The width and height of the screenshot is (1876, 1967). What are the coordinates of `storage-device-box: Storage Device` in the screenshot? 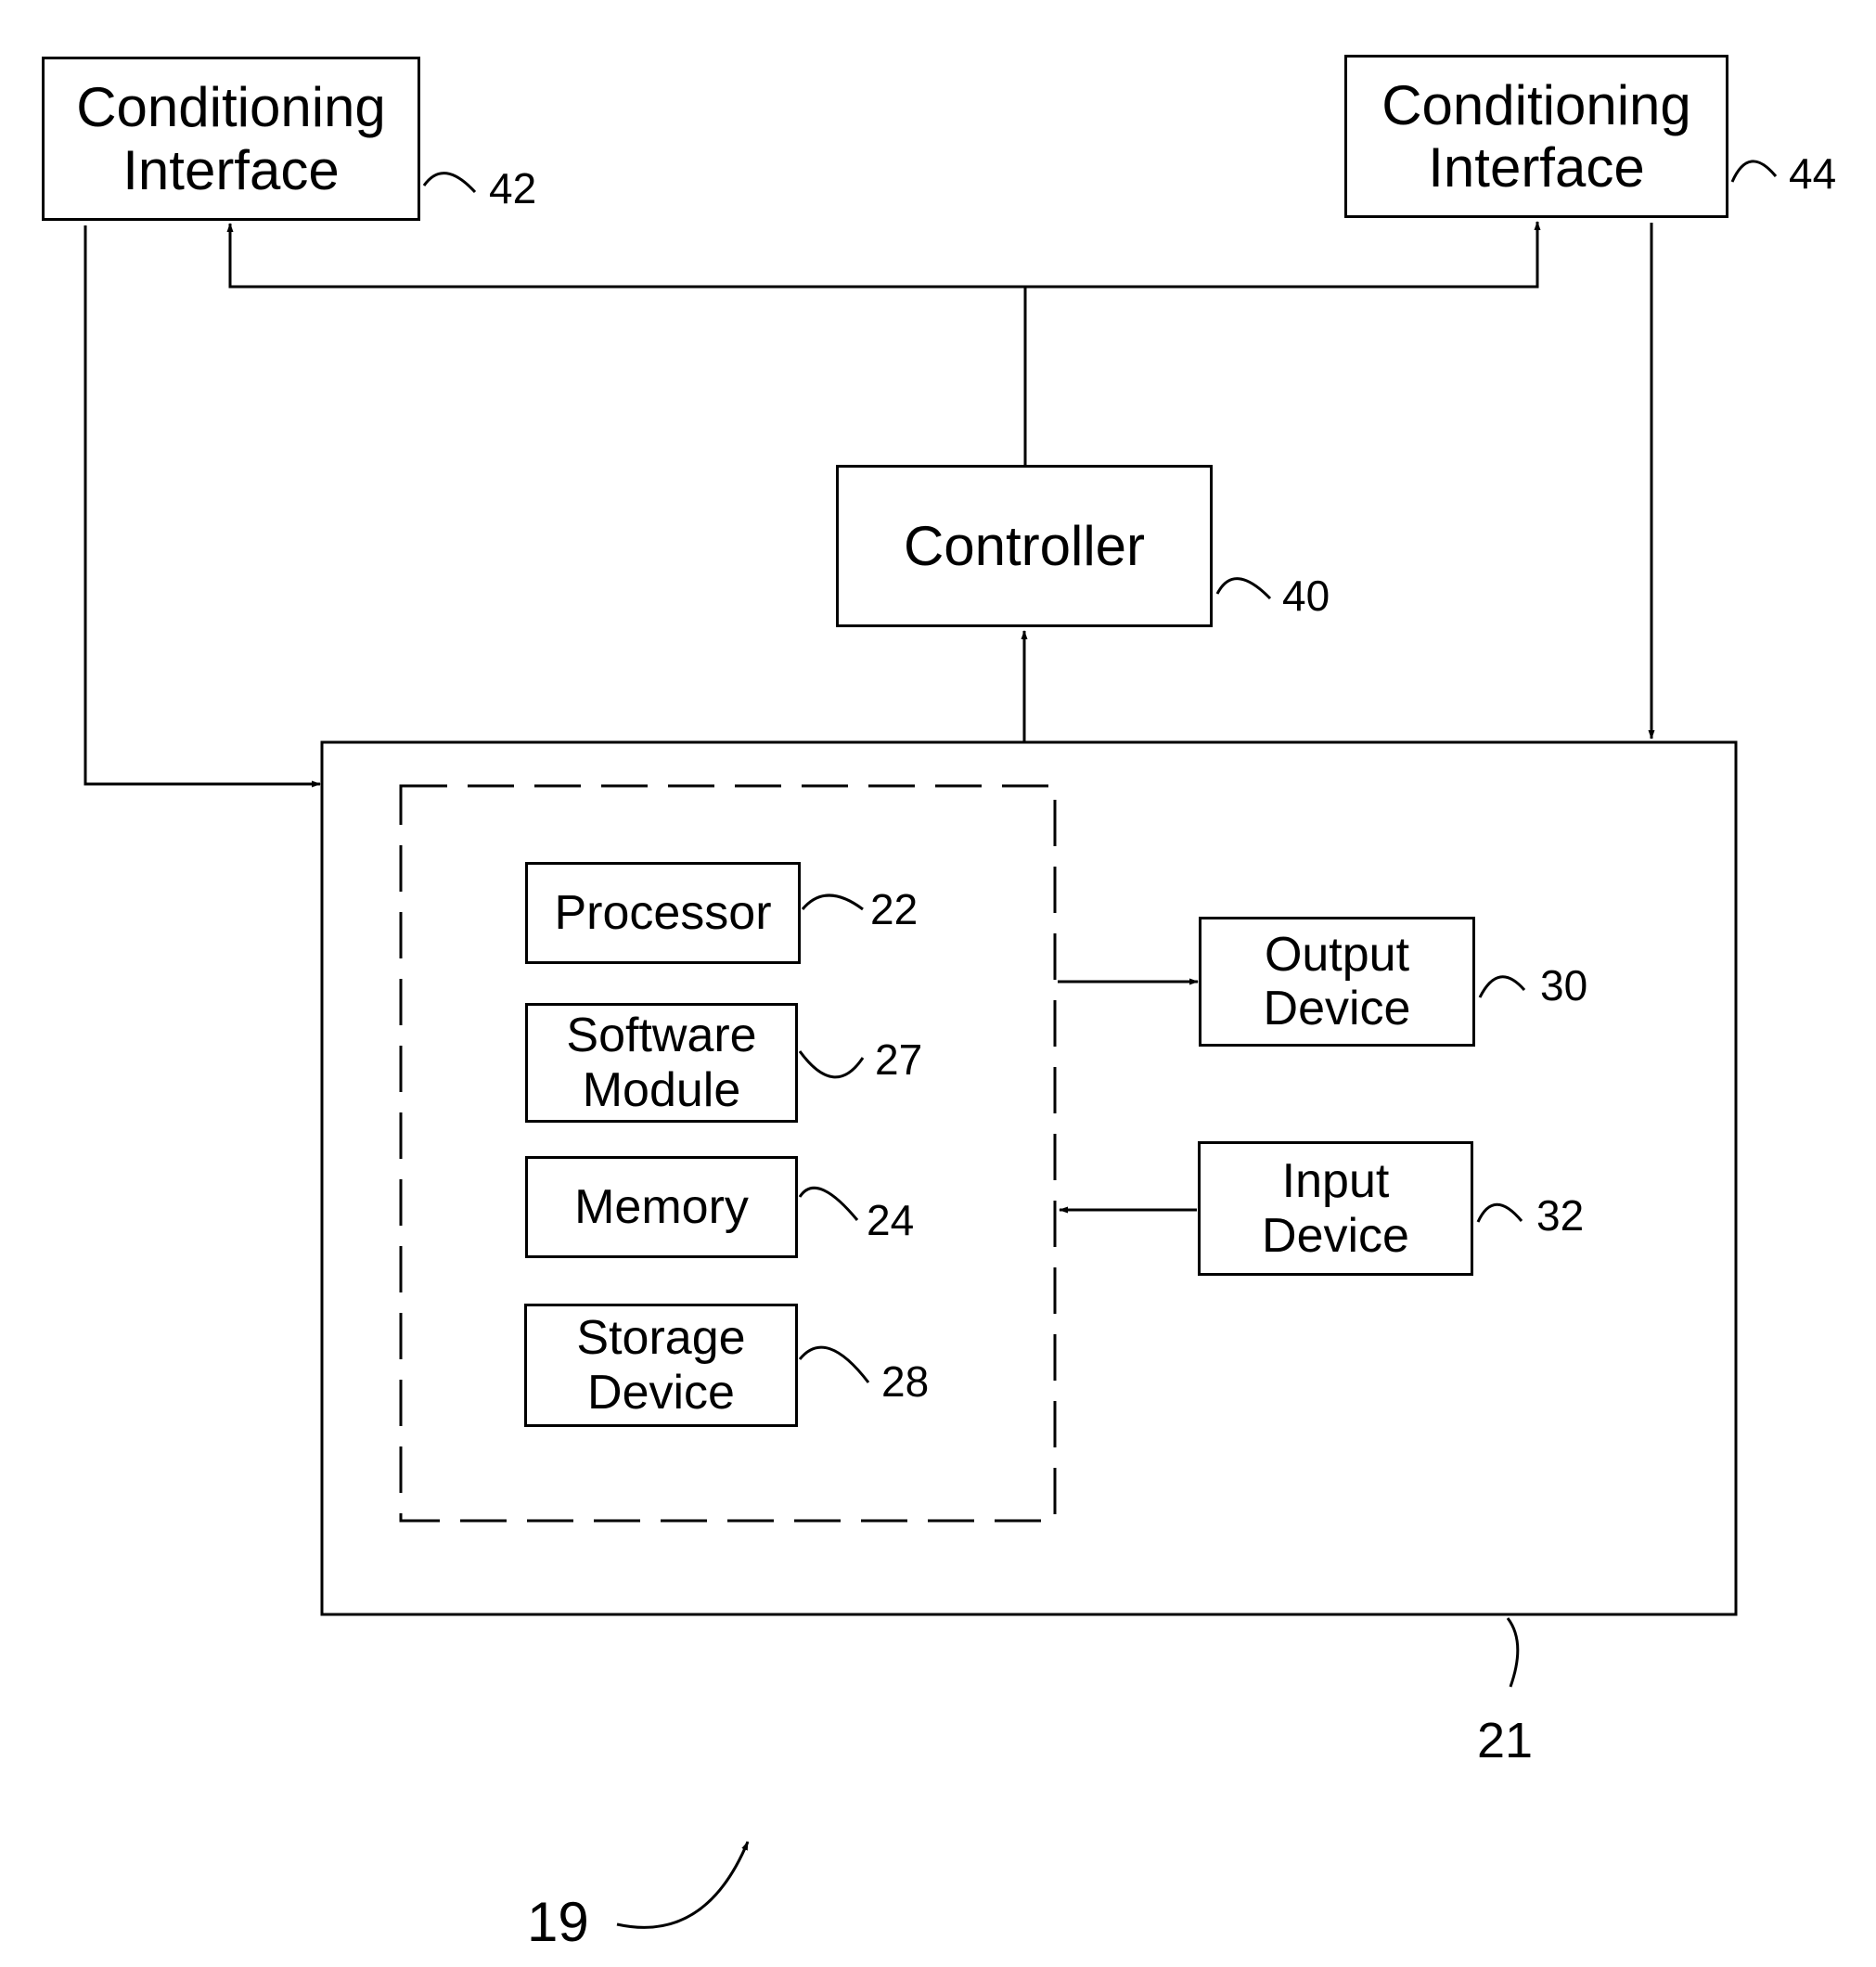 It's located at (661, 1365).